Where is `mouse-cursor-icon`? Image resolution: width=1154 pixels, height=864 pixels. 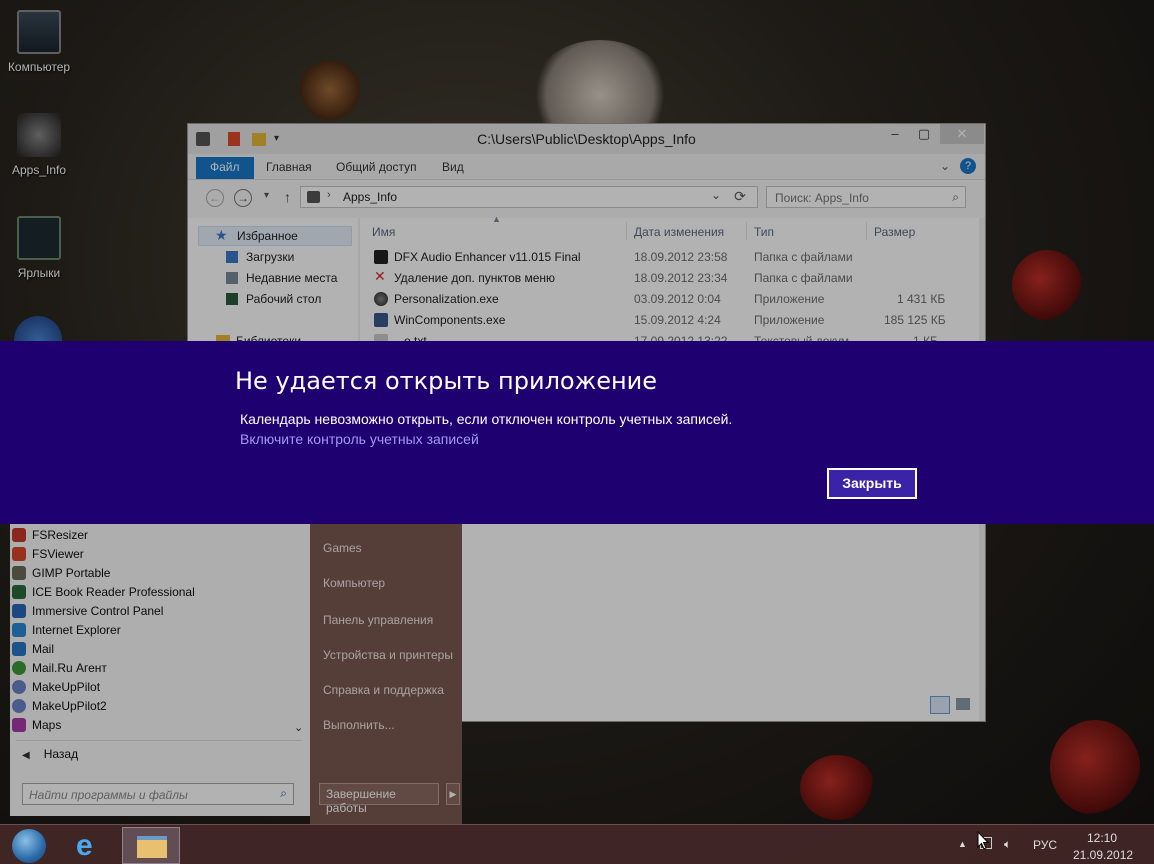 mouse-cursor-icon is located at coordinates (983, 840).